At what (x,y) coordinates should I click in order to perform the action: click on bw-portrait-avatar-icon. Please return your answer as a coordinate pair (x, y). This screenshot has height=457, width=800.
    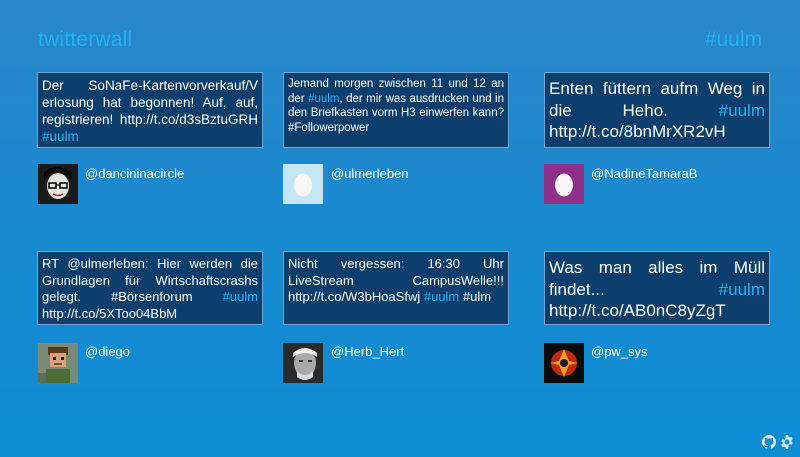
    Looking at the image, I should click on (303, 363).